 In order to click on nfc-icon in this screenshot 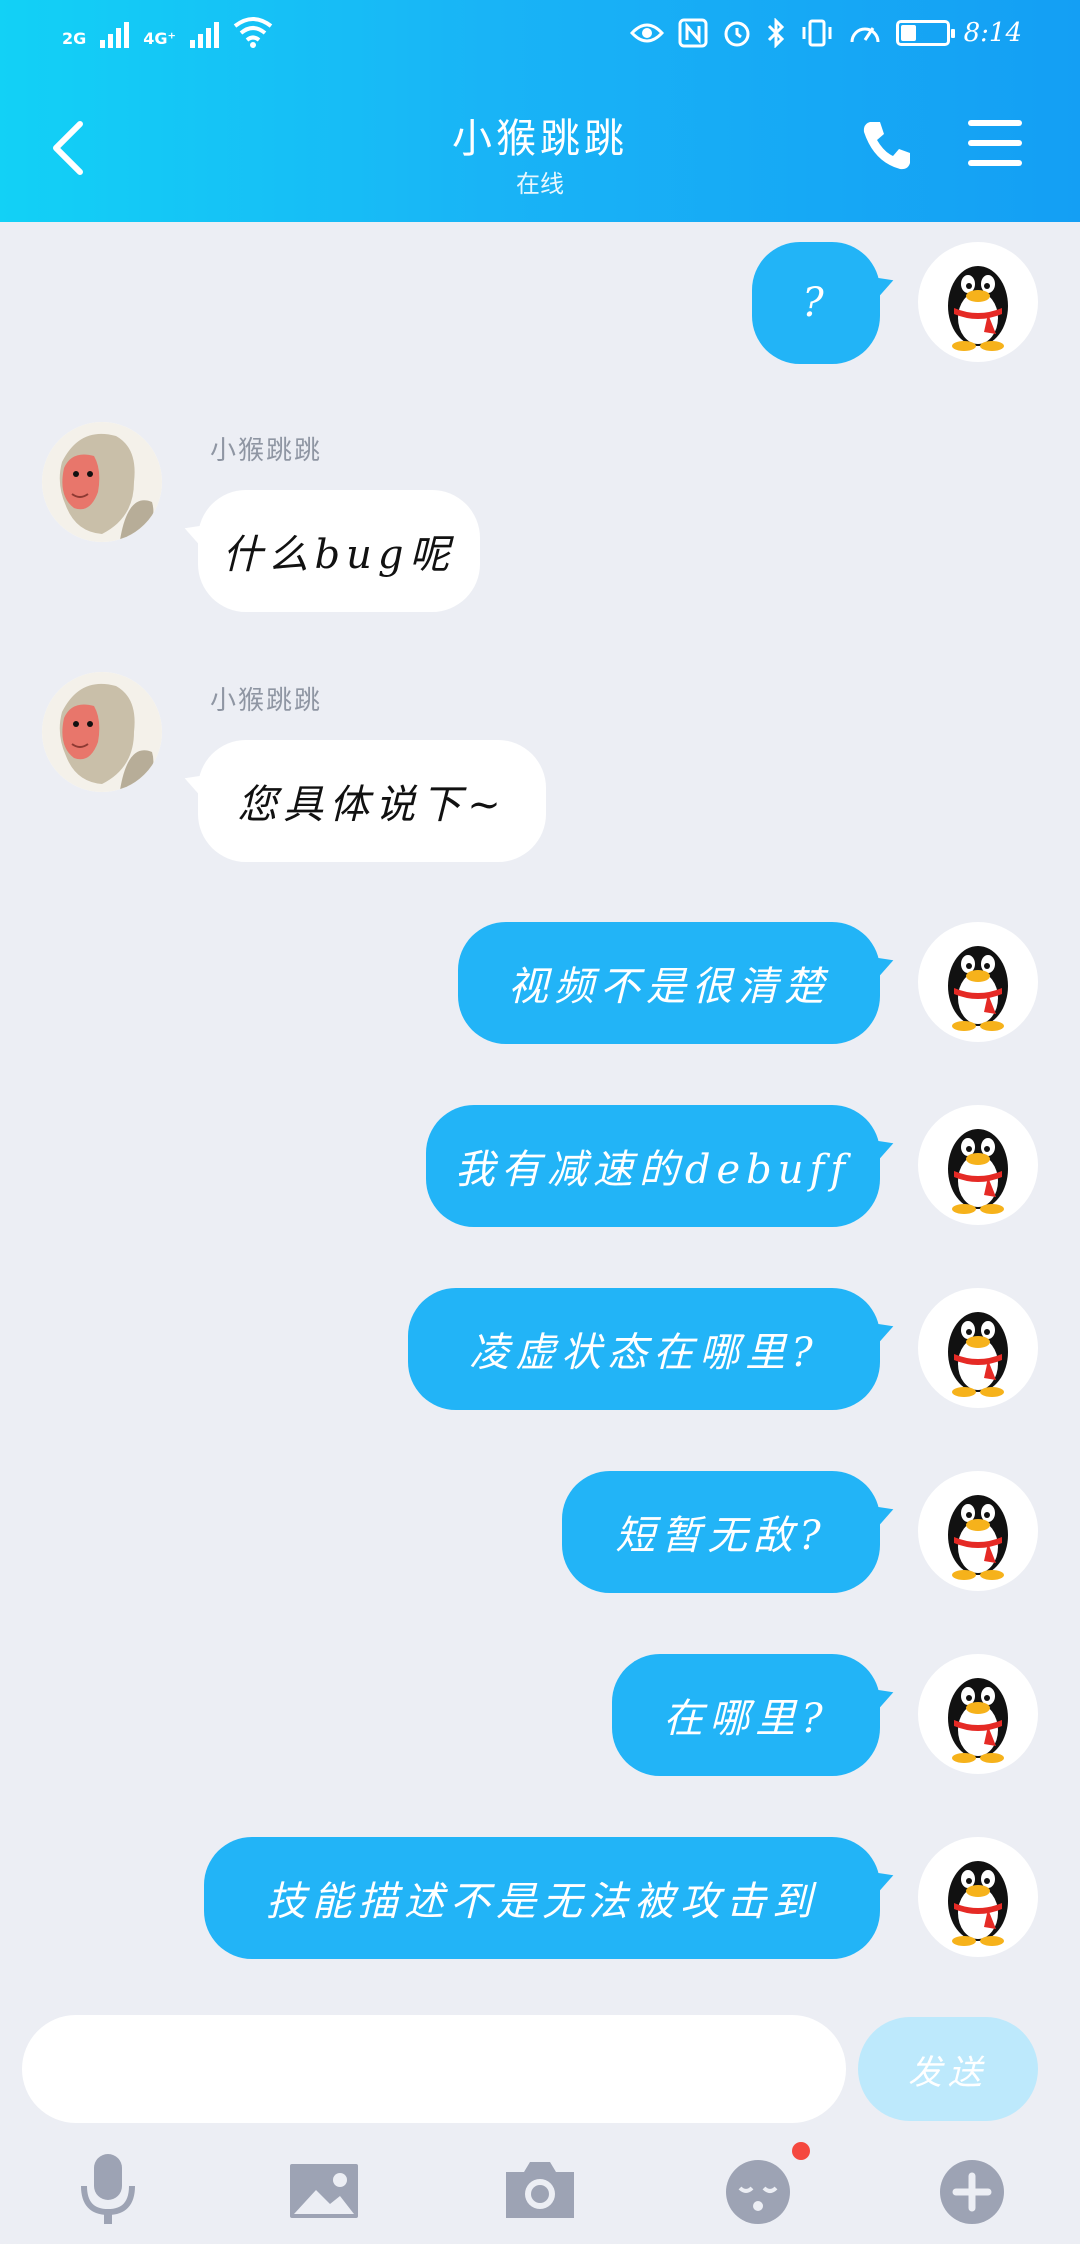, I will do `click(693, 33)`.